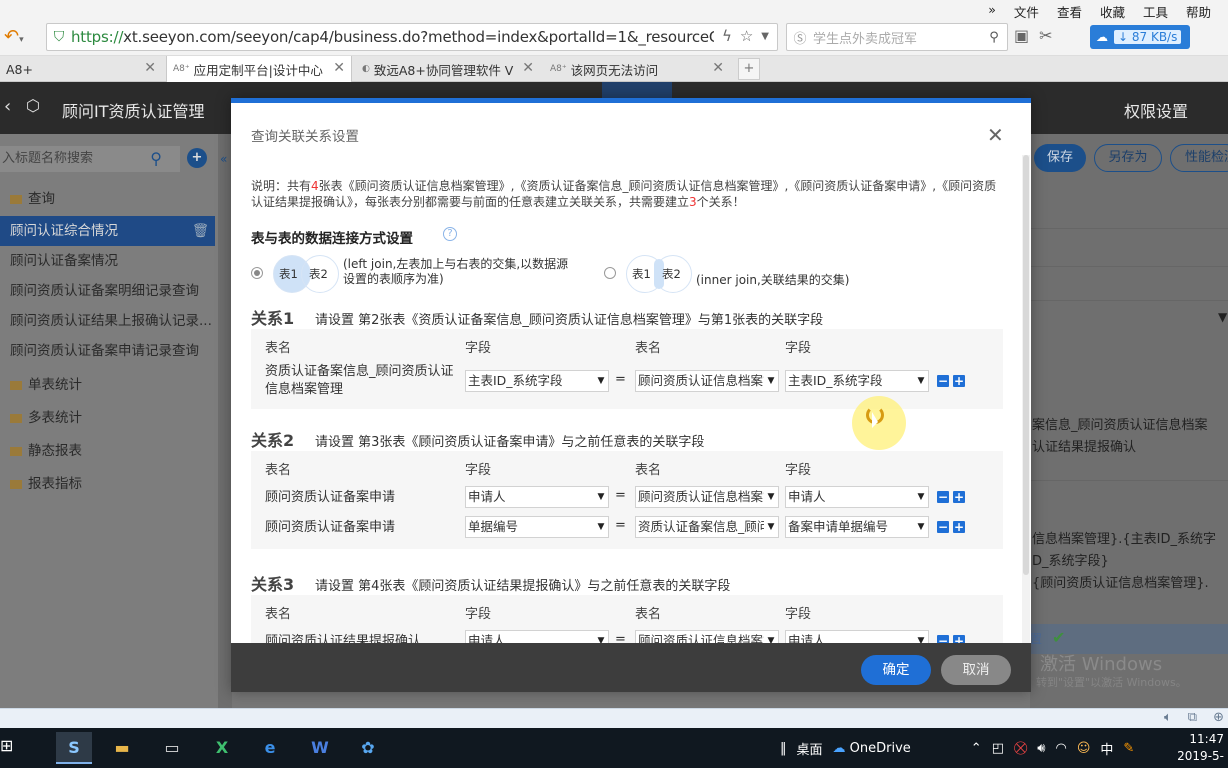 The image size is (1228, 768). I want to click on zoom-icon: ⊕, so click(1218, 717).